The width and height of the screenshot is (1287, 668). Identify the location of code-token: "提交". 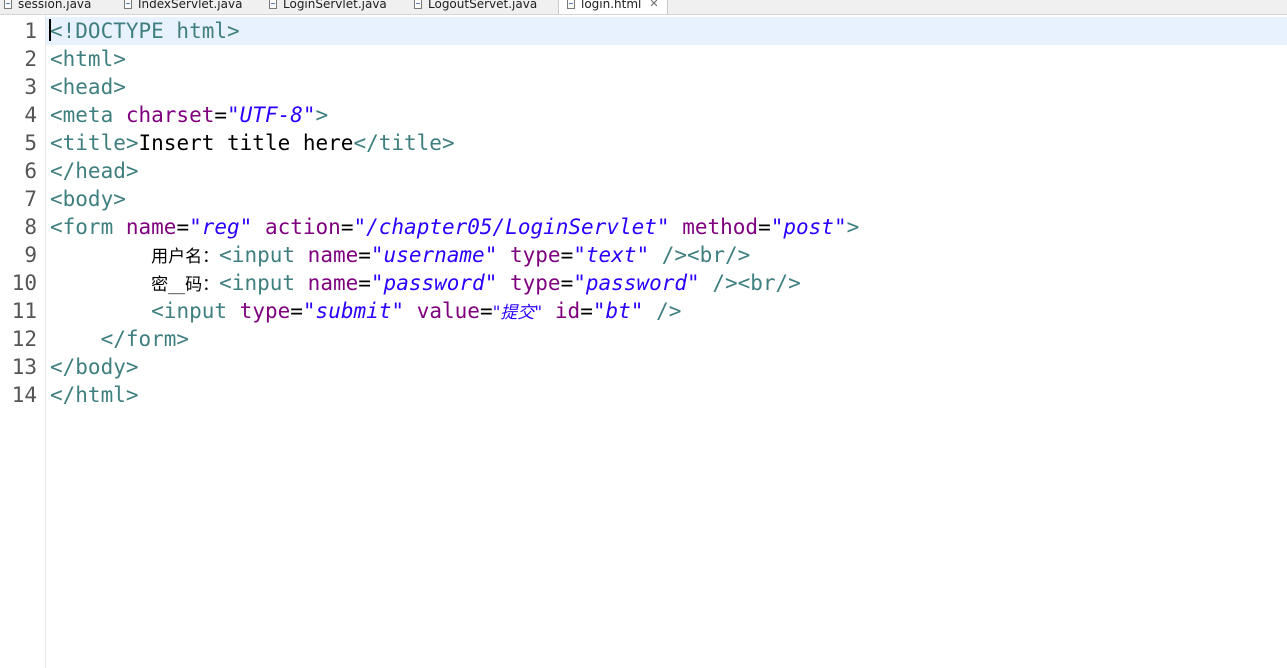
(517, 313).